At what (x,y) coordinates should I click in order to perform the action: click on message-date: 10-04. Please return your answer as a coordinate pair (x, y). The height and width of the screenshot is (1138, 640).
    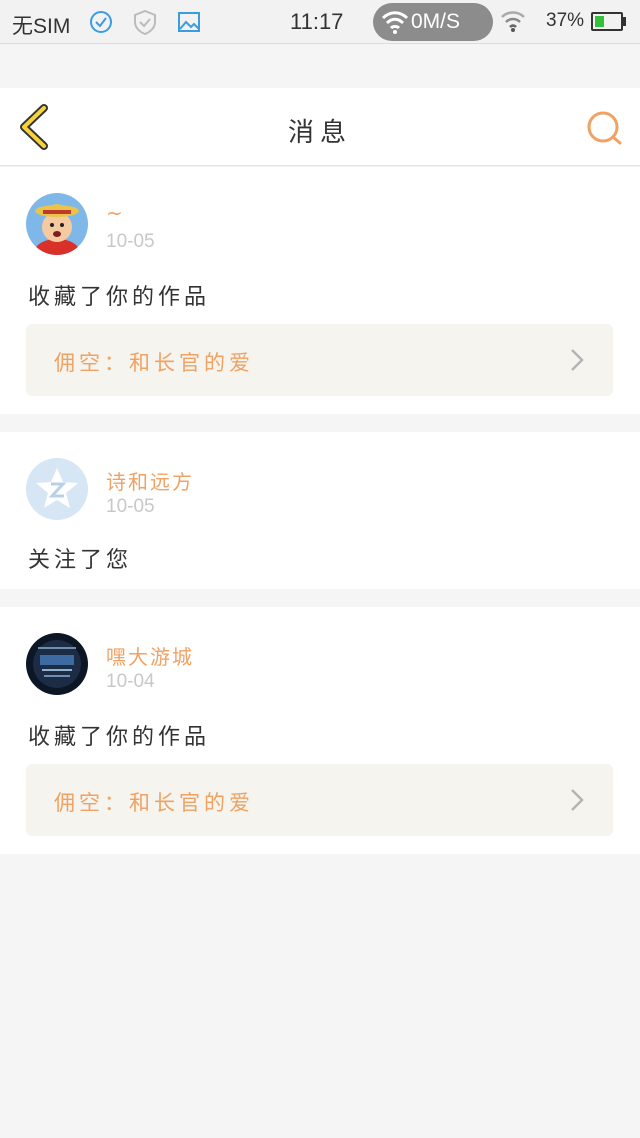
    Looking at the image, I should click on (130, 681).